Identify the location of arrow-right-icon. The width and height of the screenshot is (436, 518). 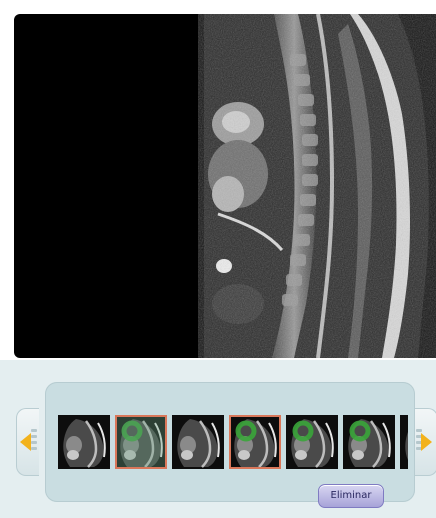
(426, 442).